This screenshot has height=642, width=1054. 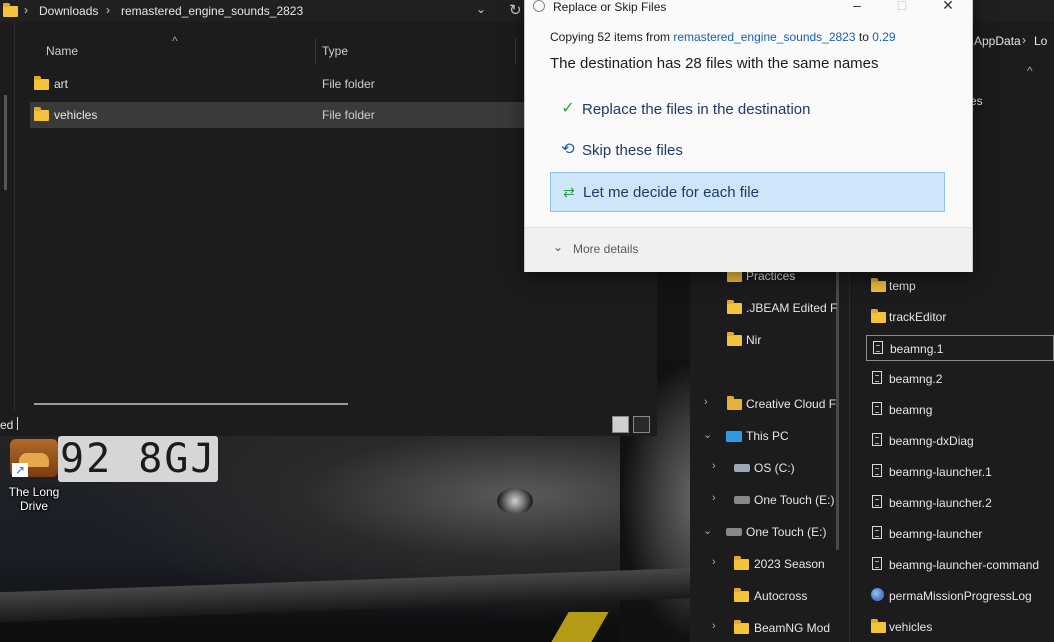 I want to click on list-item: temp, so click(x=960, y=286).